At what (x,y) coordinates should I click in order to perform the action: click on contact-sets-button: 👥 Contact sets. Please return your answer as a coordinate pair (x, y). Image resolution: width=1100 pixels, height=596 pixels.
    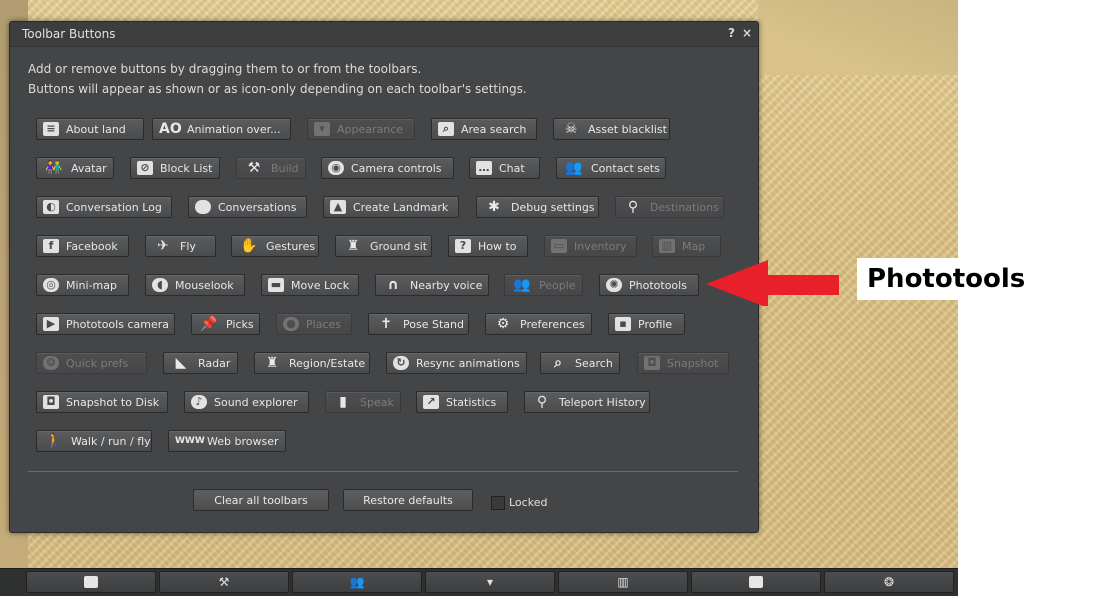
    Looking at the image, I should click on (611, 168).